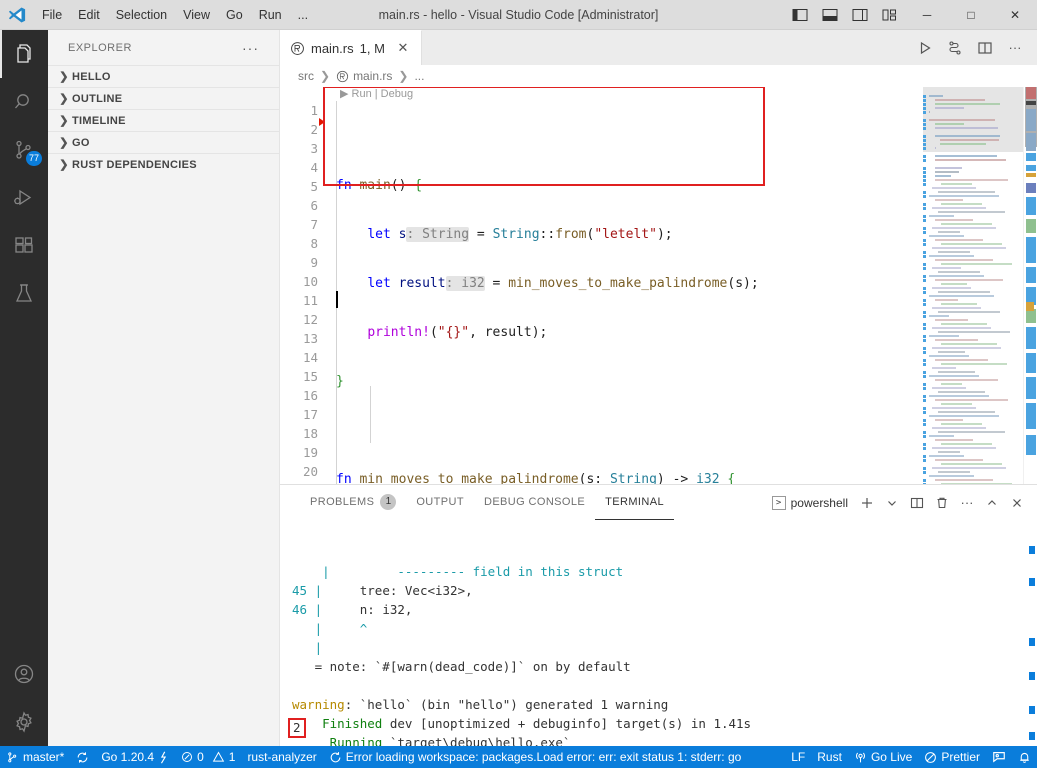  I want to click on run-button, so click(925, 48).